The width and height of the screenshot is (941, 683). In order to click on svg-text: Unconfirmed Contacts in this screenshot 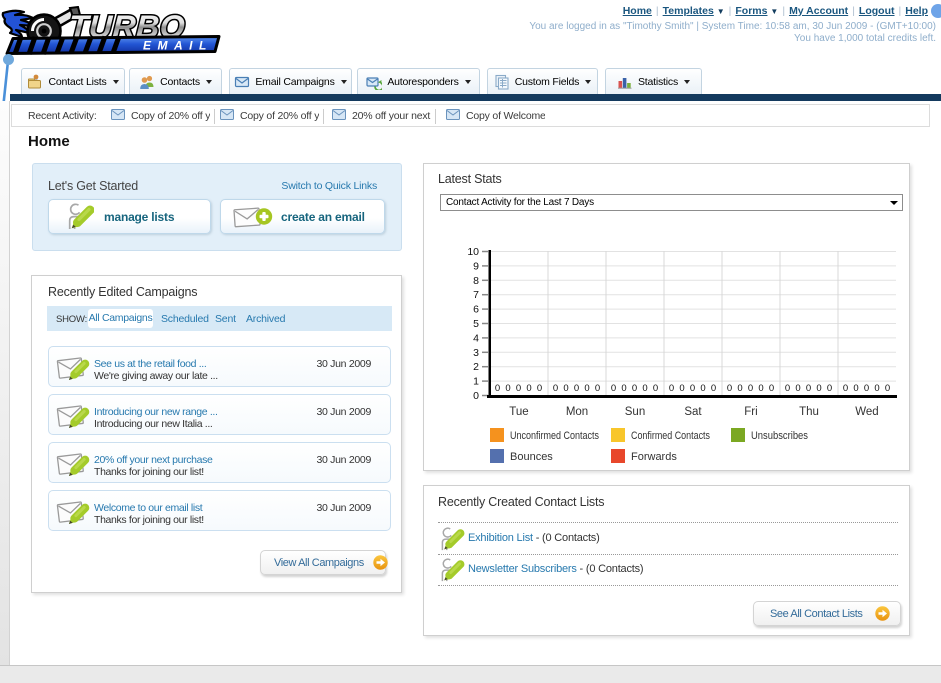, I will do `click(554, 436)`.